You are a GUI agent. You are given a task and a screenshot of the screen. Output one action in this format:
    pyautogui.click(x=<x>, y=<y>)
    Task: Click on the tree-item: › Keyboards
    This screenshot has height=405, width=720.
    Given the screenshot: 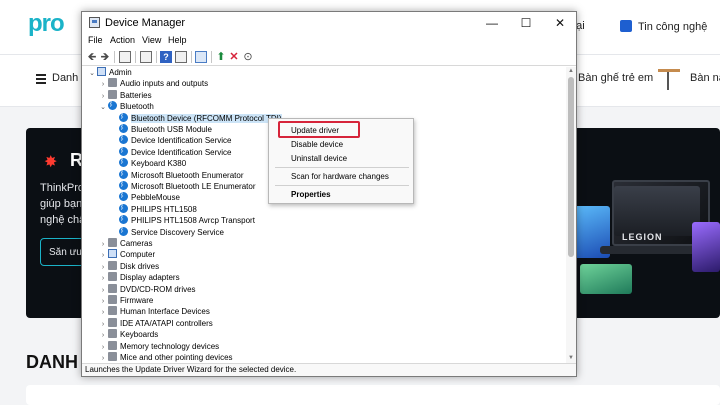 What is the action you would take?
    pyautogui.click(x=128, y=334)
    